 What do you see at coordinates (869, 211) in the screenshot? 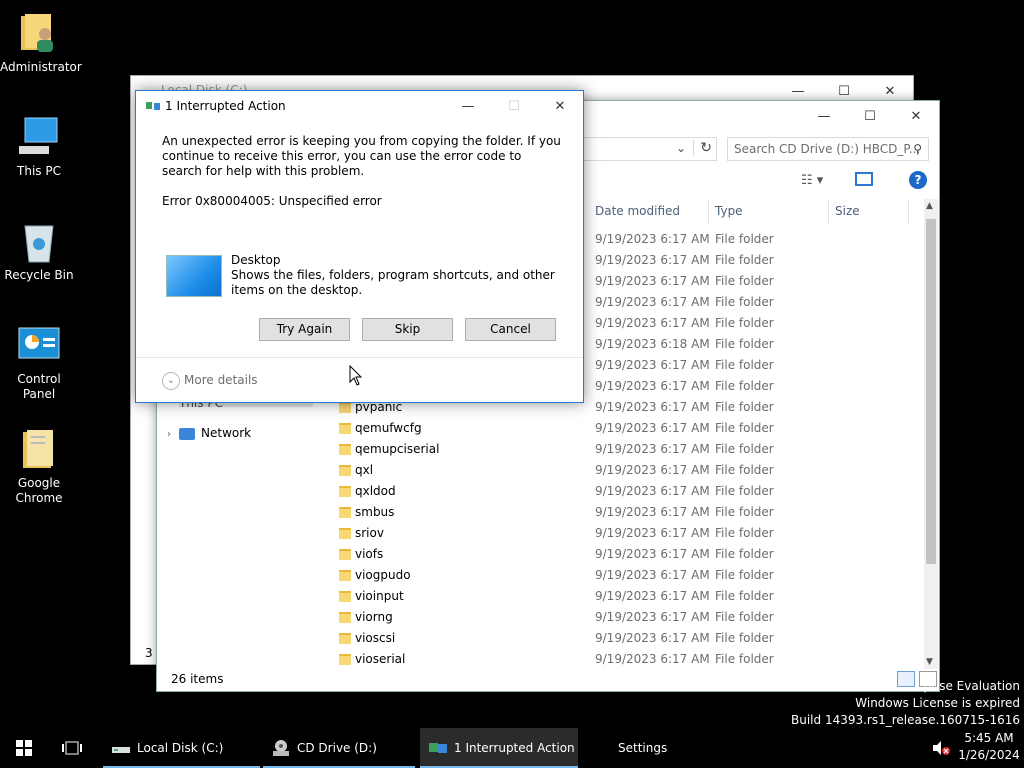
I see `column-size: Size` at bounding box center [869, 211].